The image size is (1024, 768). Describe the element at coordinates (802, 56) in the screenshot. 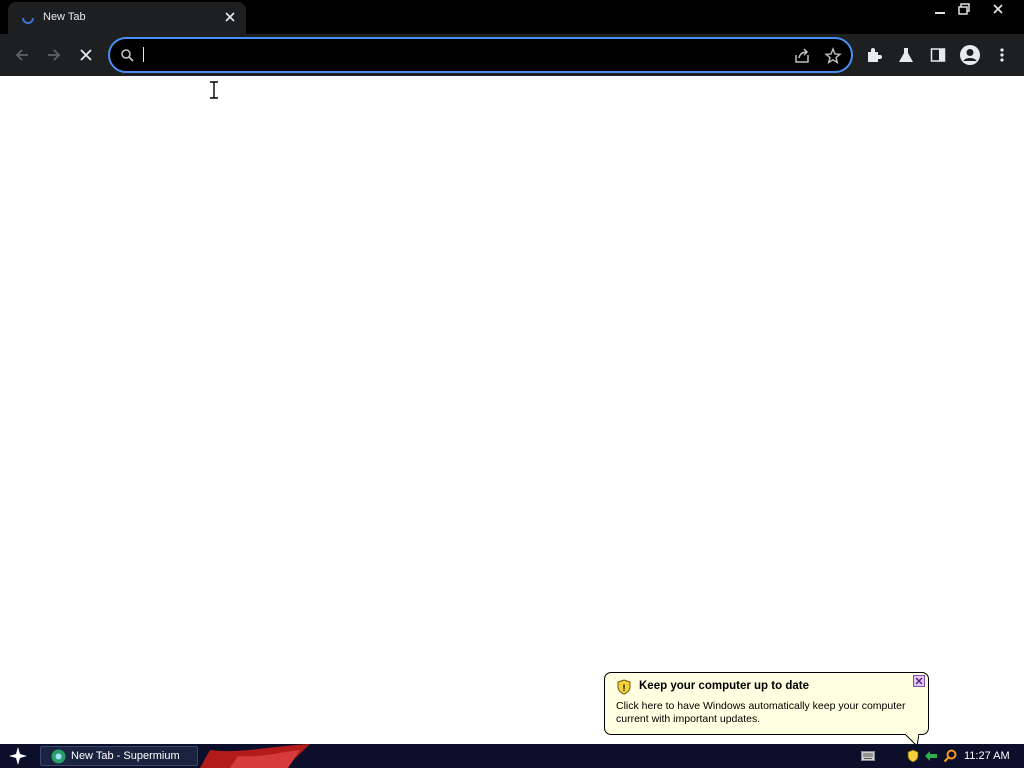

I see `share-icon` at that location.